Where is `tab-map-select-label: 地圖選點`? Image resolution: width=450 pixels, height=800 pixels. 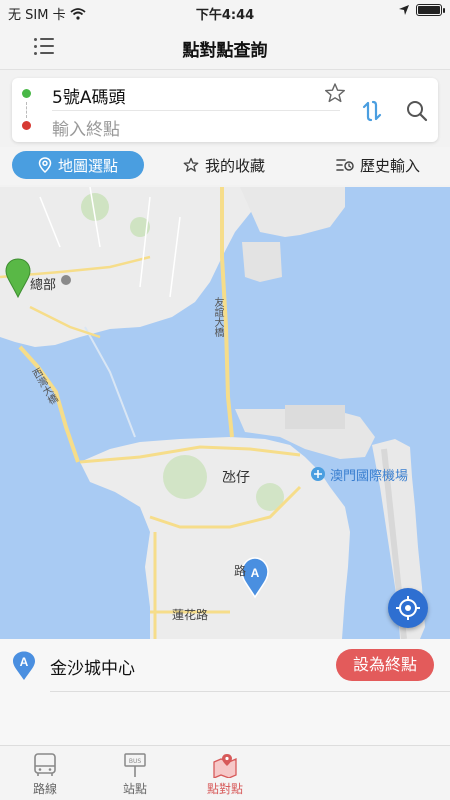 tab-map-select-label: 地圖選點 is located at coordinates (87, 165).